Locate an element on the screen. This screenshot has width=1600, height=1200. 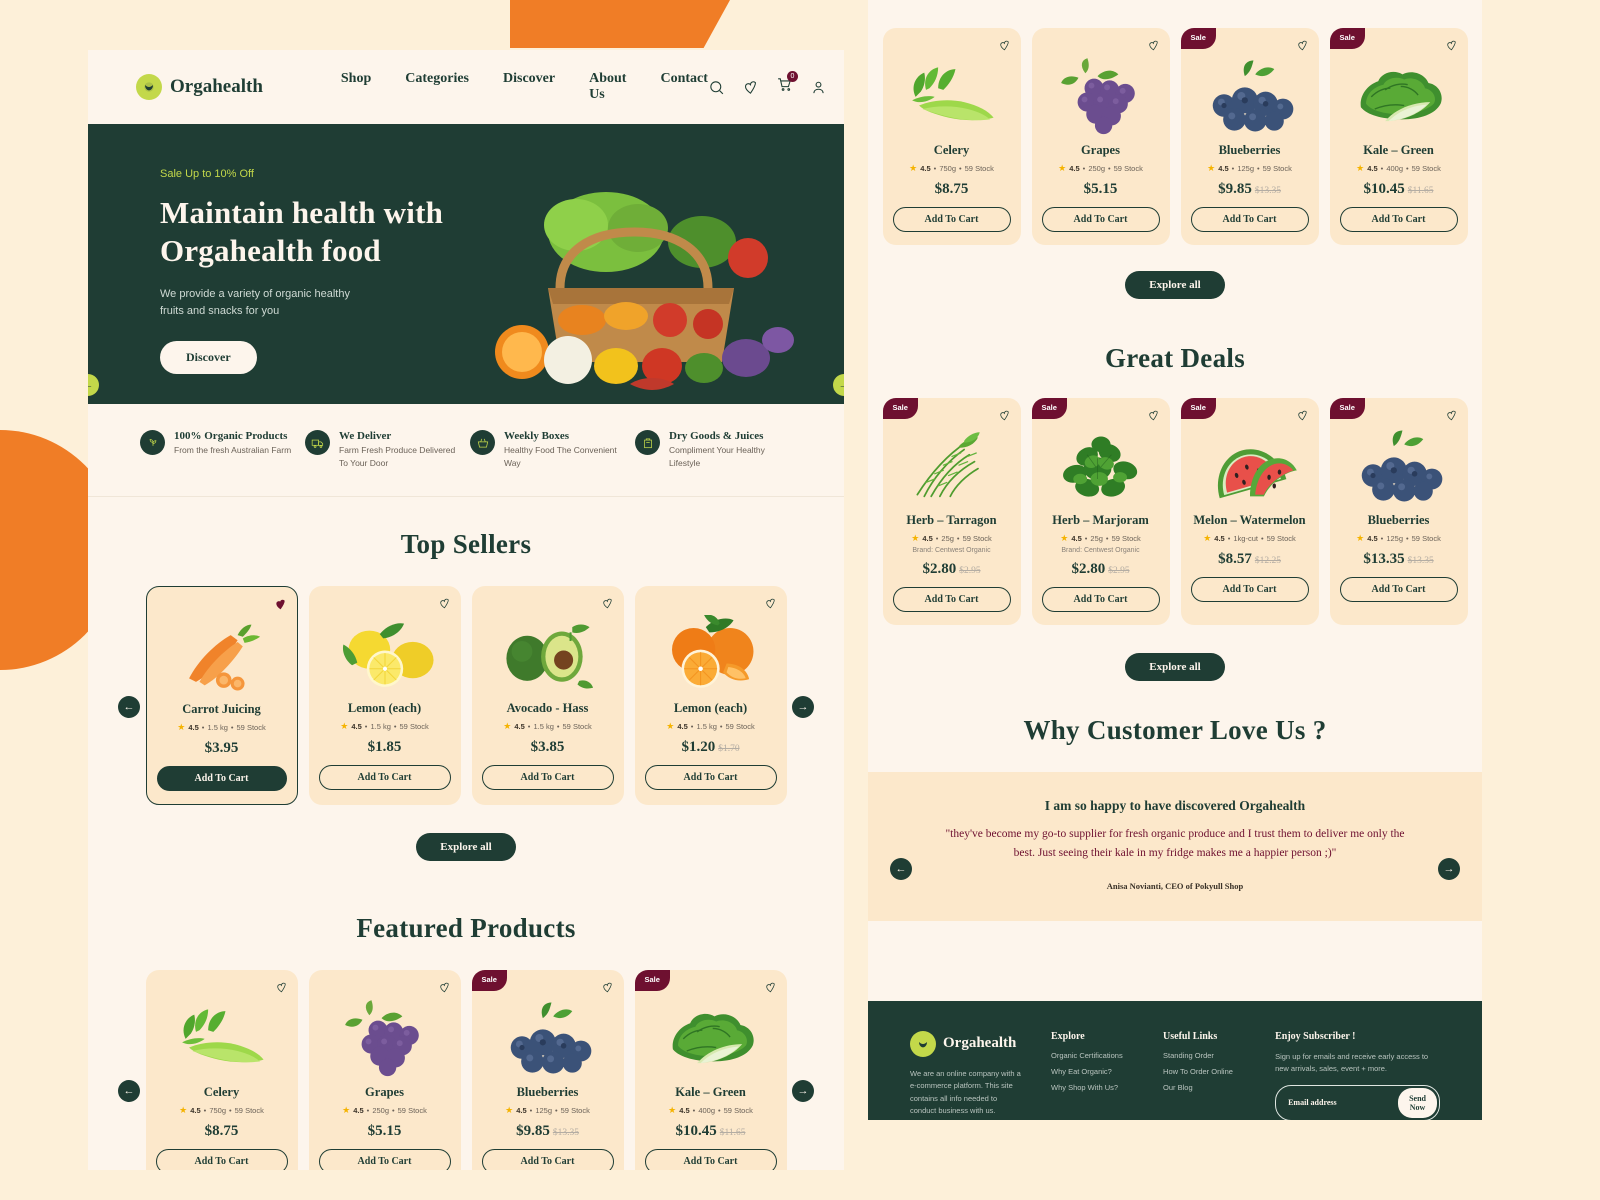
heart-icon is located at coordinates (750, 87).